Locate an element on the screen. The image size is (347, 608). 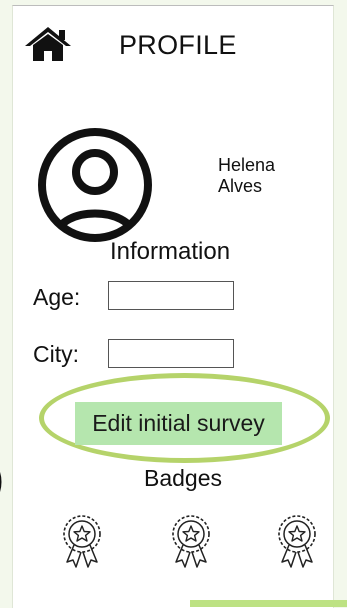
user-avatar-icon is located at coordinates (95, 185).